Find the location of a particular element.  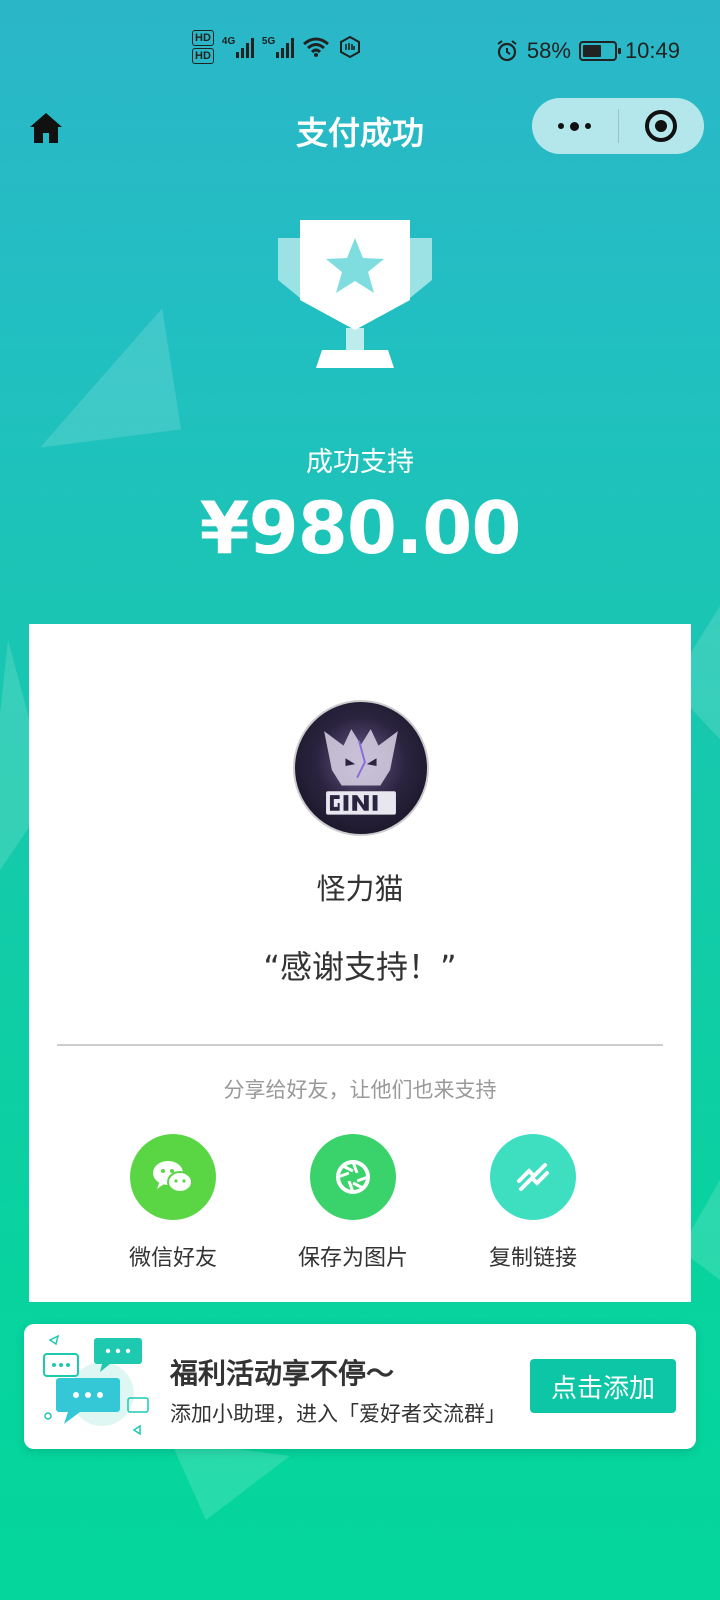

more-dots-icon is located at coordinates (575, 126).